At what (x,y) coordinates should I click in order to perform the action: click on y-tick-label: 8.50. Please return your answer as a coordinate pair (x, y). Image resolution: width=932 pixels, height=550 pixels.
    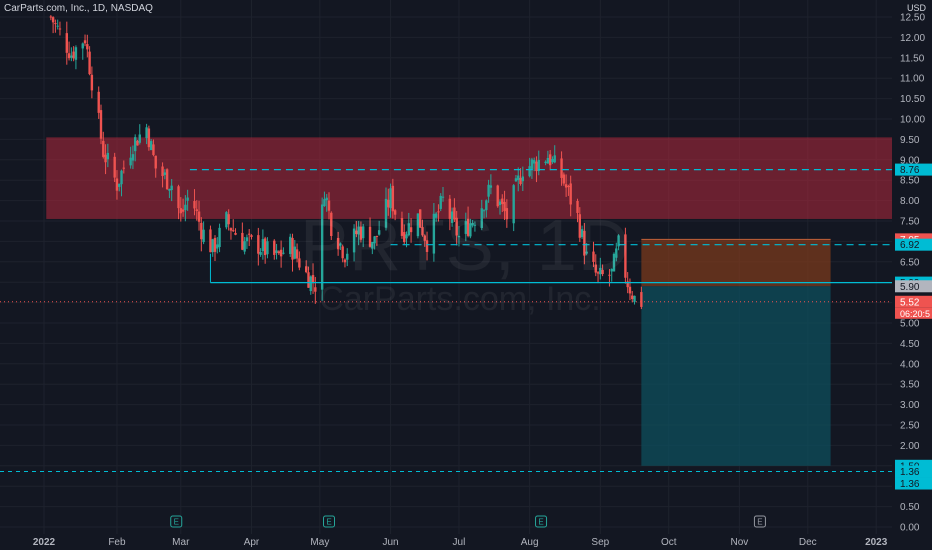
    Looking at the image, I should click on (910, 181).